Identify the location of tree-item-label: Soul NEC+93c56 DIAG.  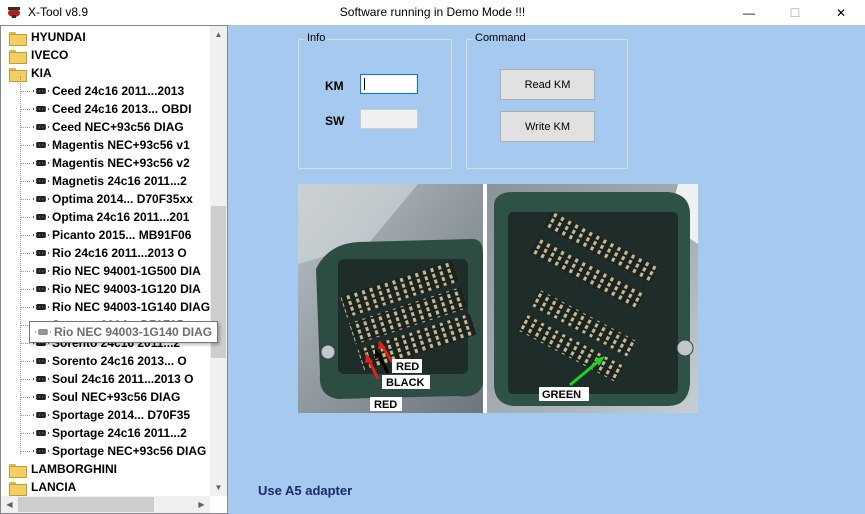
(116, 397).